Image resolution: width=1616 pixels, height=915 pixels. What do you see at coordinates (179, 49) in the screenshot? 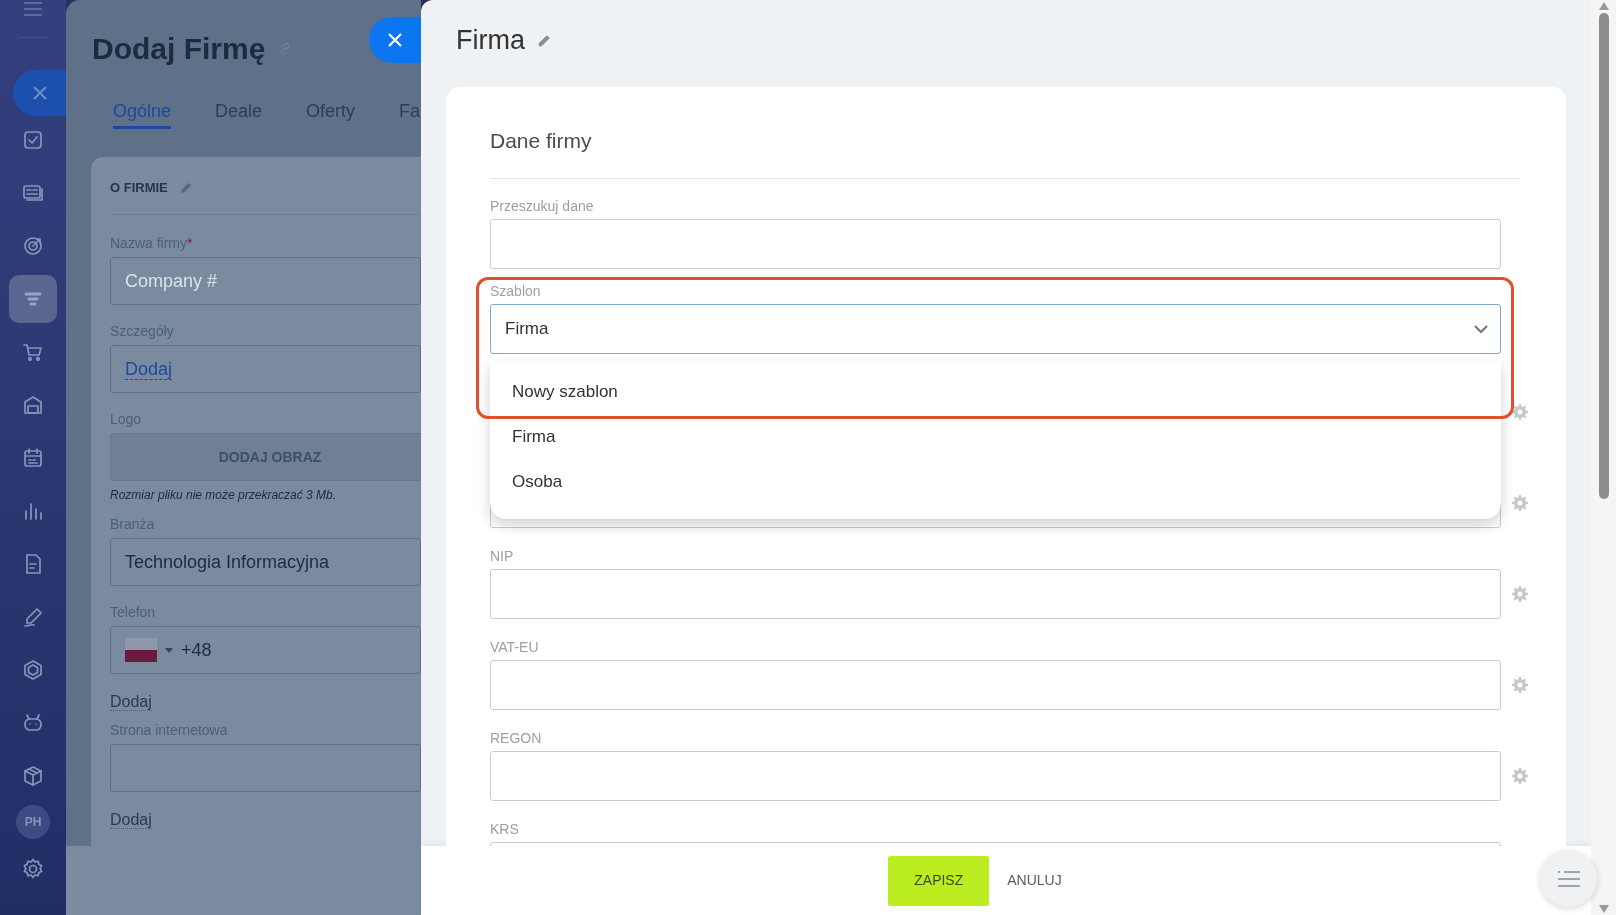
I see `panel-title: Dodaj Firmę` at bounding box center [179, 49].